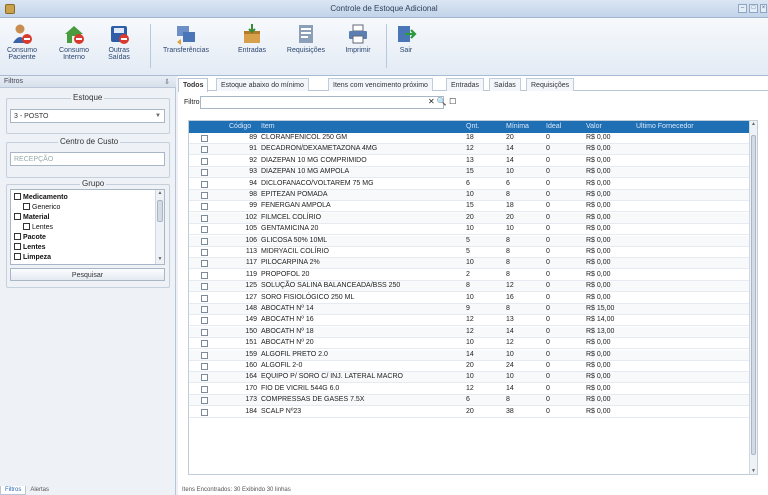 This screenshot has height=495, width=768. Describe the element at coordinates (465, 84) in the screenshot. I see `tab-entradas: Entradas` at that location.